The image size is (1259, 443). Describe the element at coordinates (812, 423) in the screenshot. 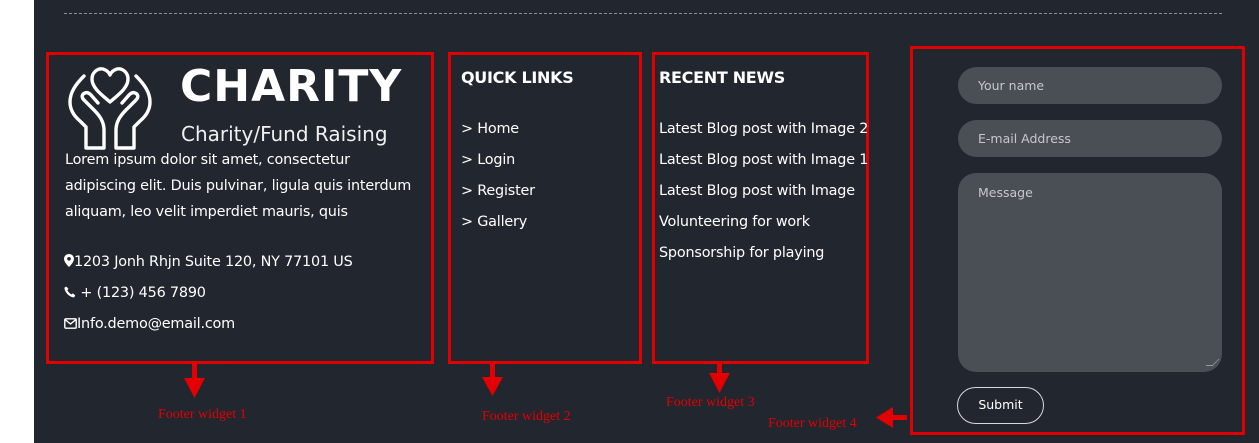

I see `annotation-label: Footer widget 4` at that location.